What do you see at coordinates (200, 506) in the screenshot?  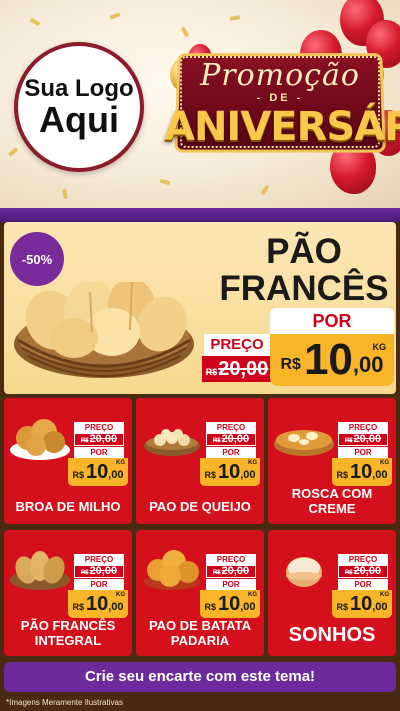 I see `product-name: PAO DE QUEIJO` at bounding box center [200, 506].